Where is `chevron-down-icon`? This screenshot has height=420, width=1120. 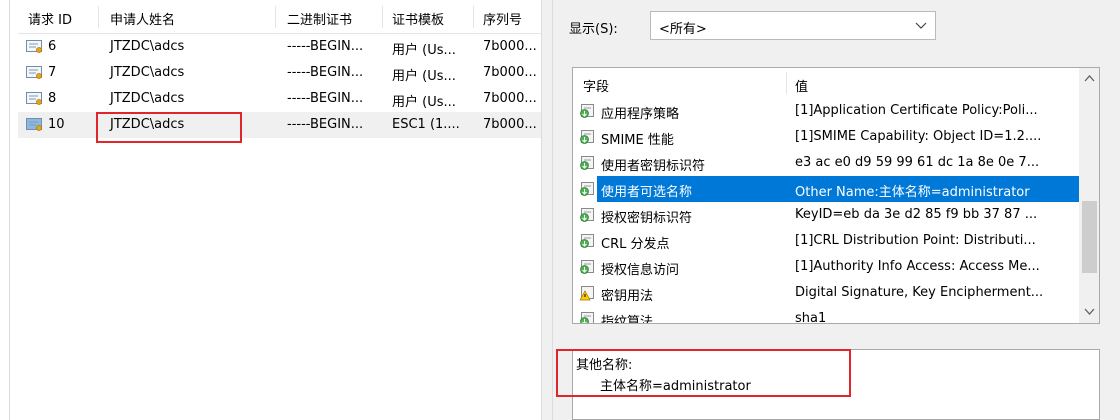 chevron-down-icon is located at coordinates (921, 25).